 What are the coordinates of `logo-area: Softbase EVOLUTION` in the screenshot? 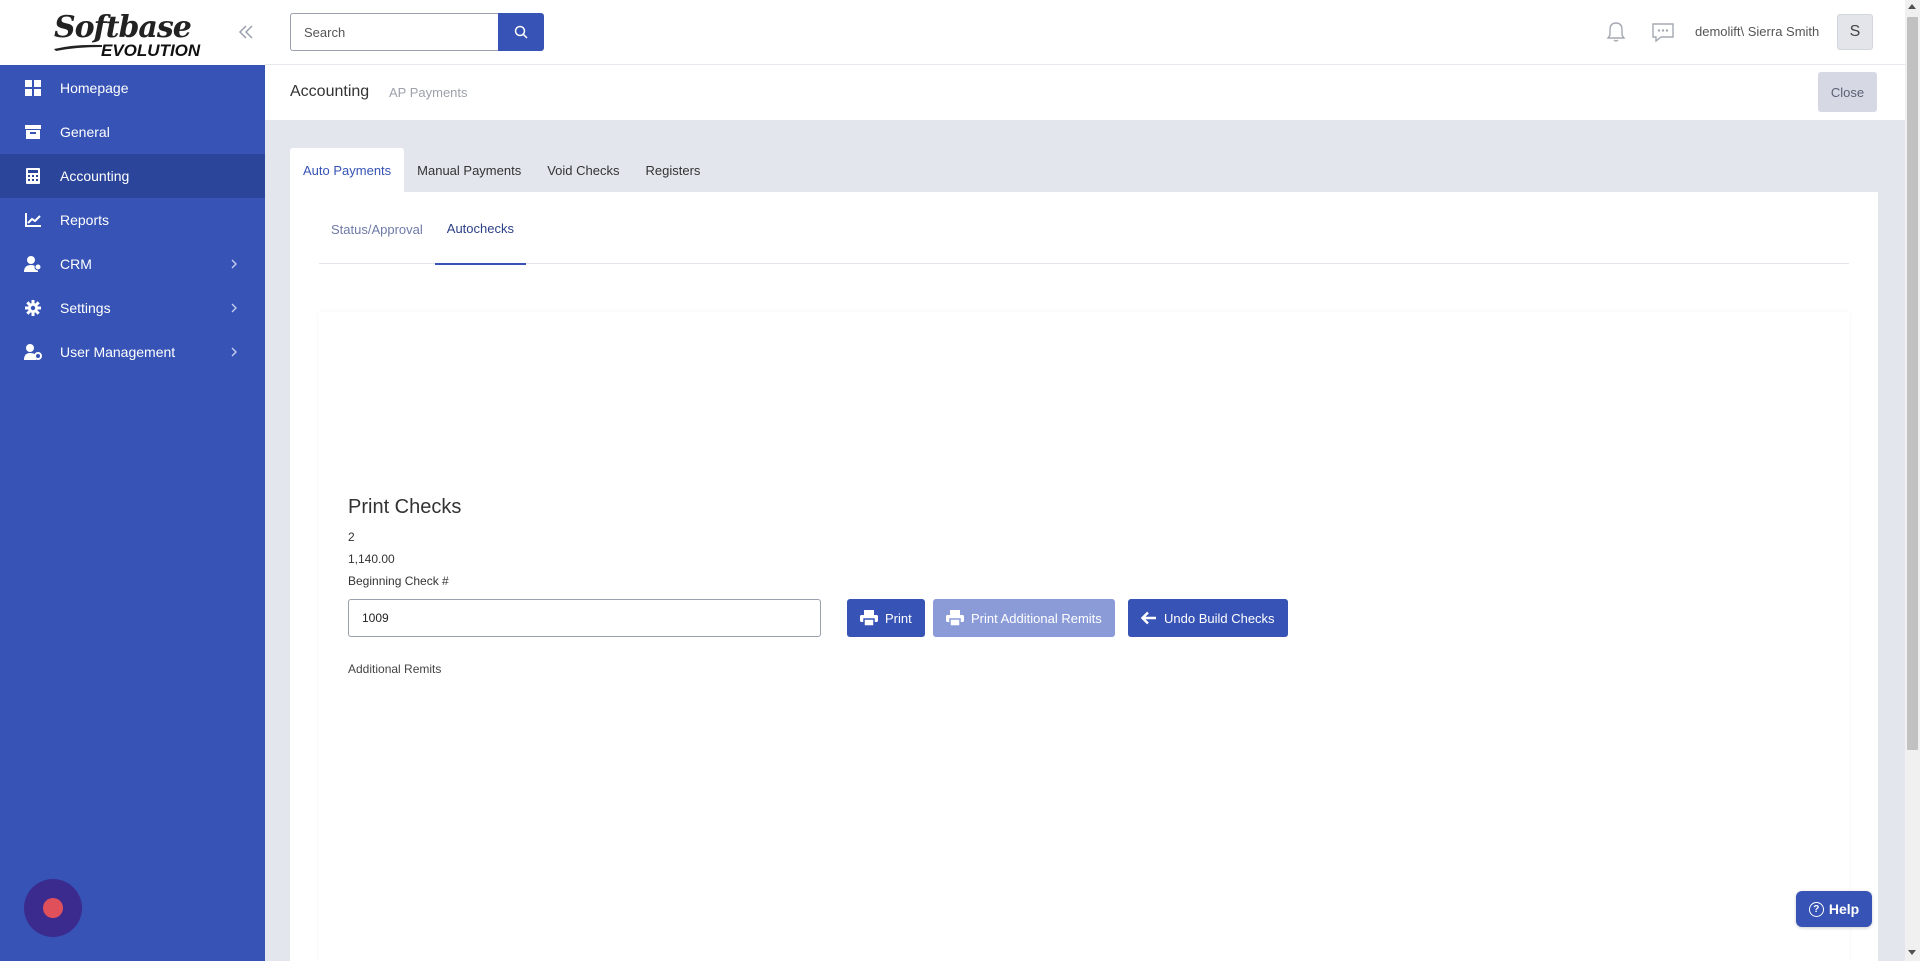 It's located at (132, 32).